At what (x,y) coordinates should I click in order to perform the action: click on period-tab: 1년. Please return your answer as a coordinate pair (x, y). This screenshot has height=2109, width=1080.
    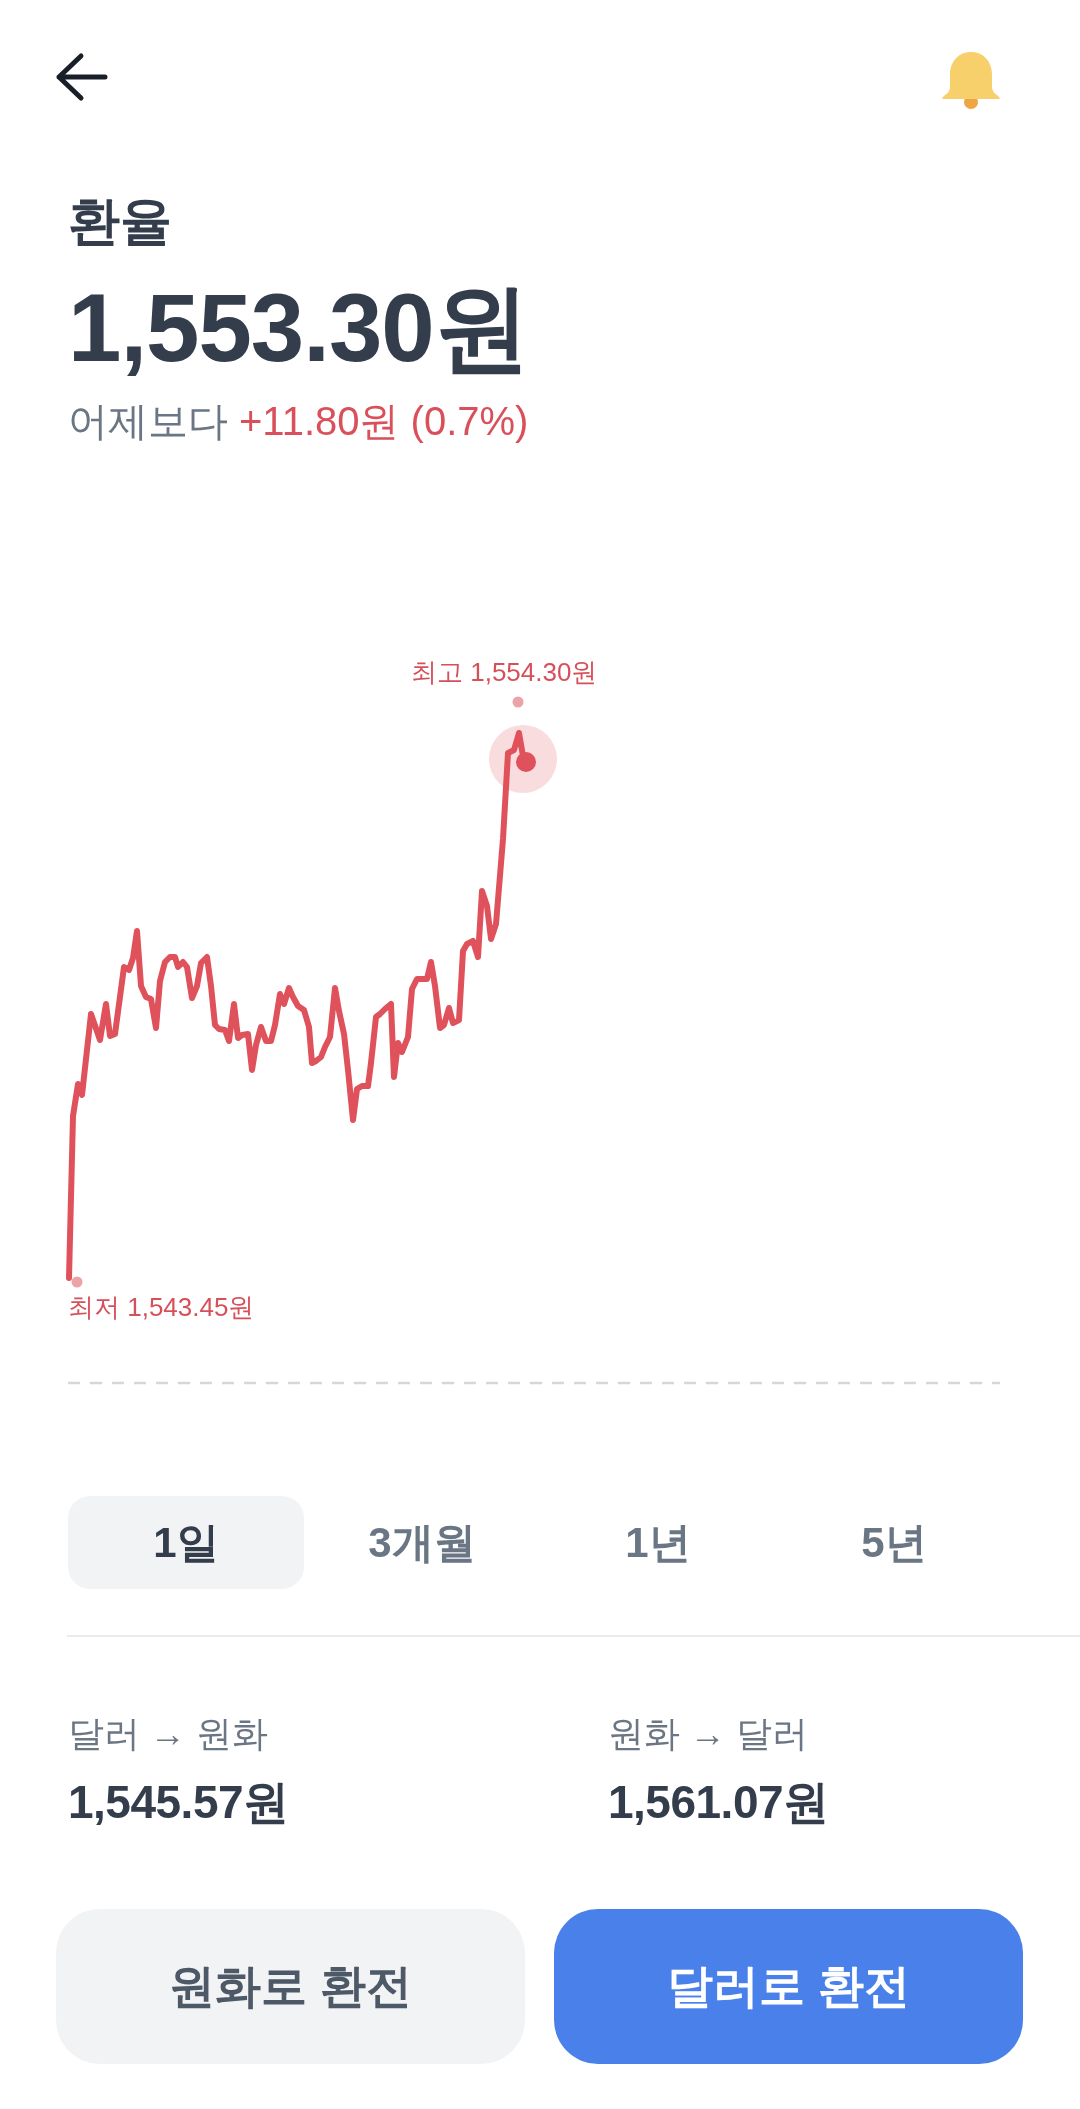
    Looking at the image, I should click on (658, 1542).